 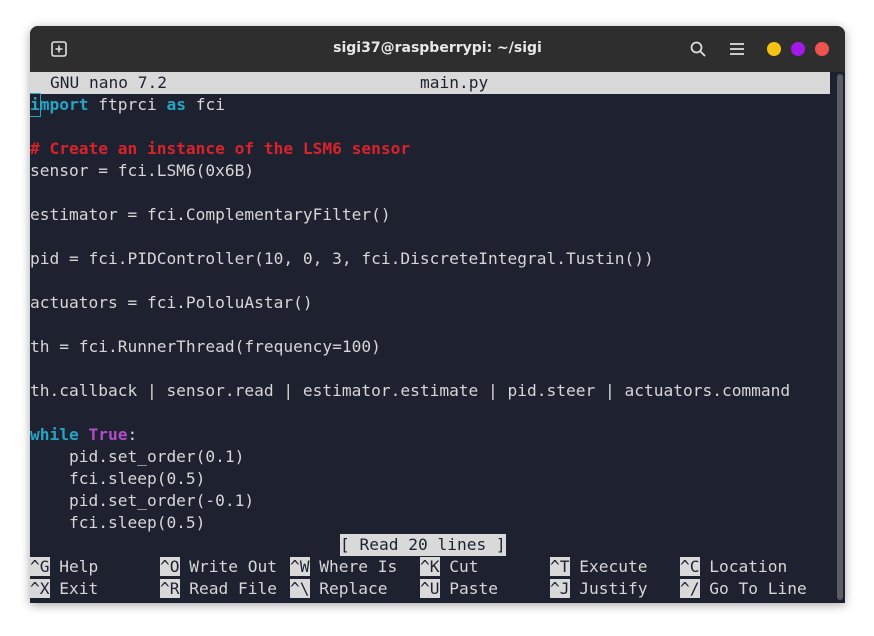 I want to click on shortcut-paste: ^U Paste, so click(x=459, y=589).